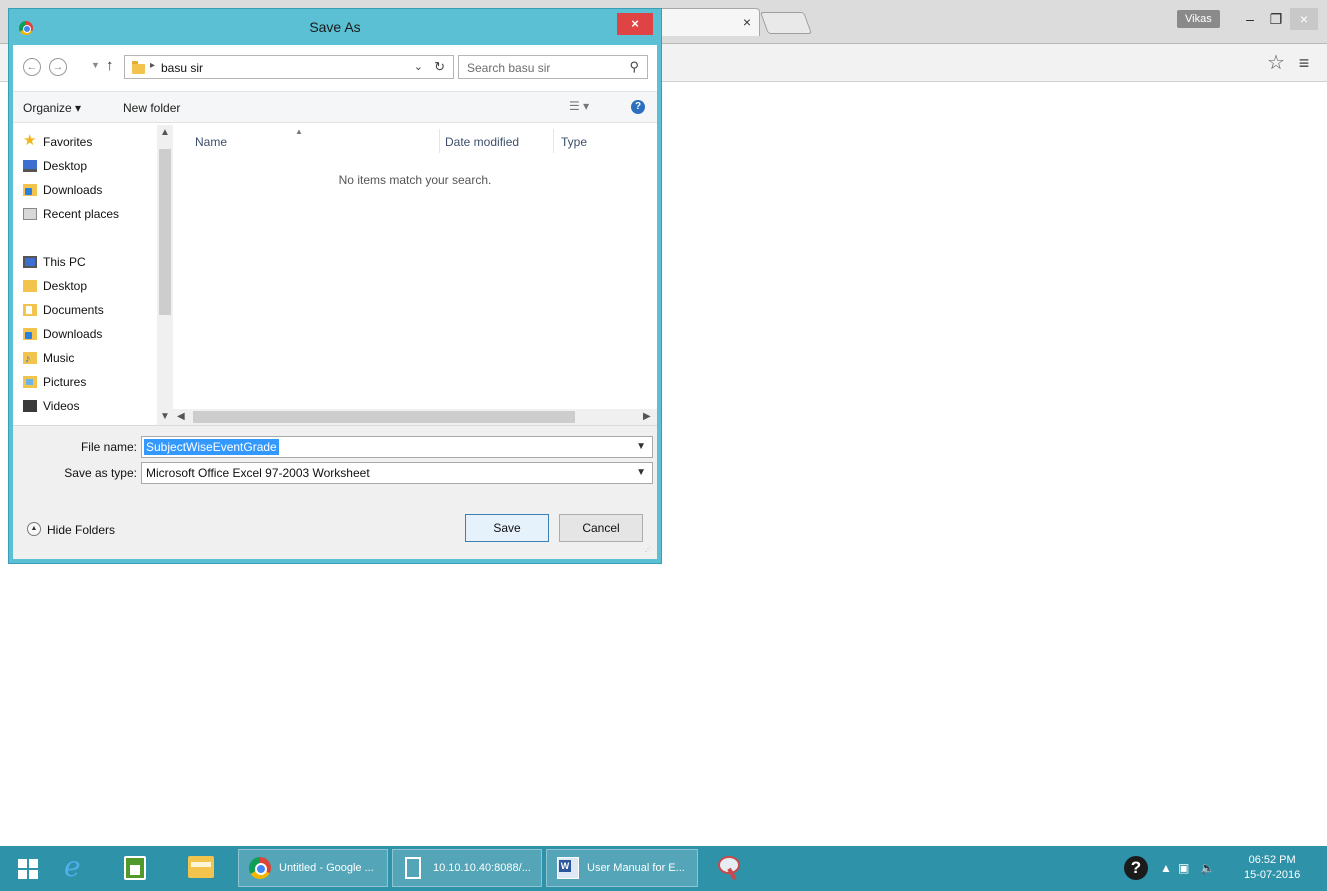 This screenshot has height=891, width=1327. Describe the element at coordinates (1198, 19) in the screenshot. I see `profile-badge: Vikas` at that location.